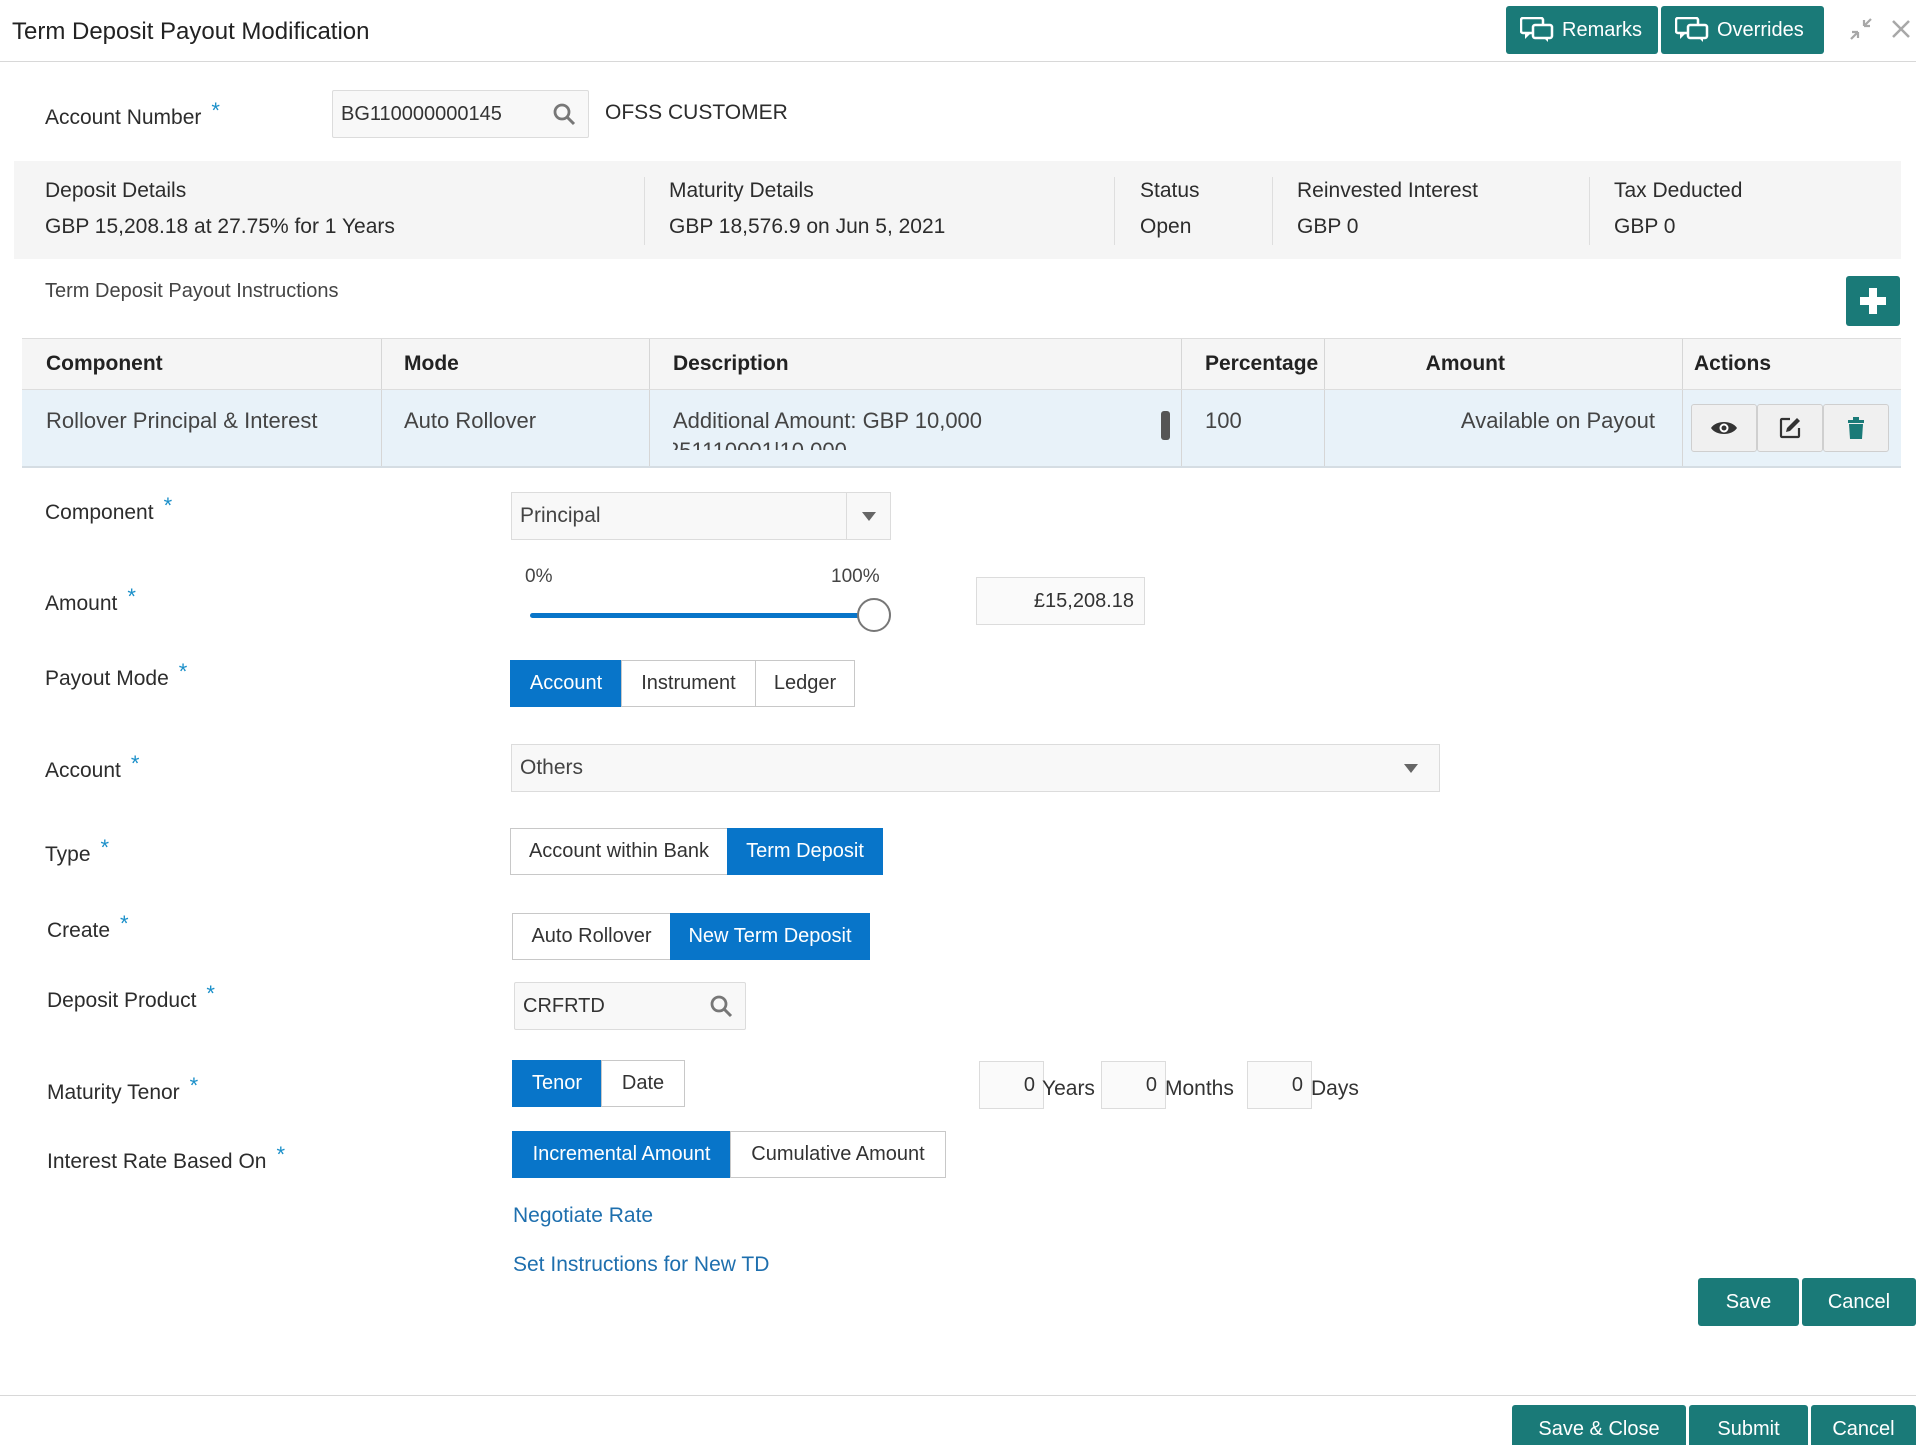  I want to click on type-toggle: Account within Bank Term Deposit, so click(696, 851).